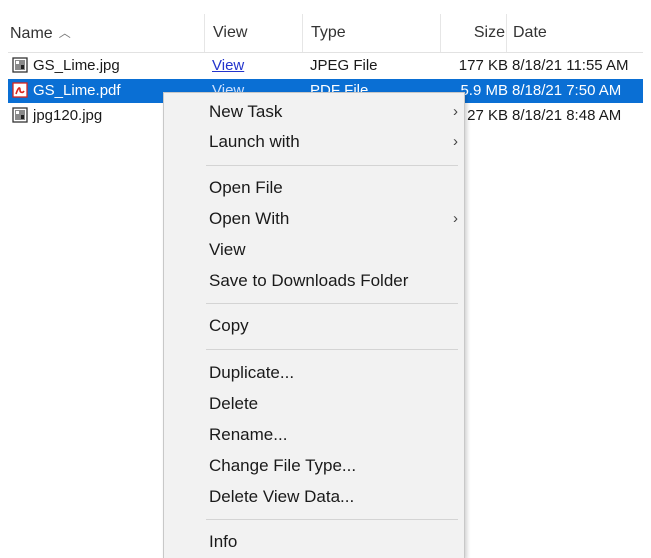  What do you see at coordinates (256, 66) in the screenshot?
I see `file-view-cell: View` at bounding box center [256, 66].